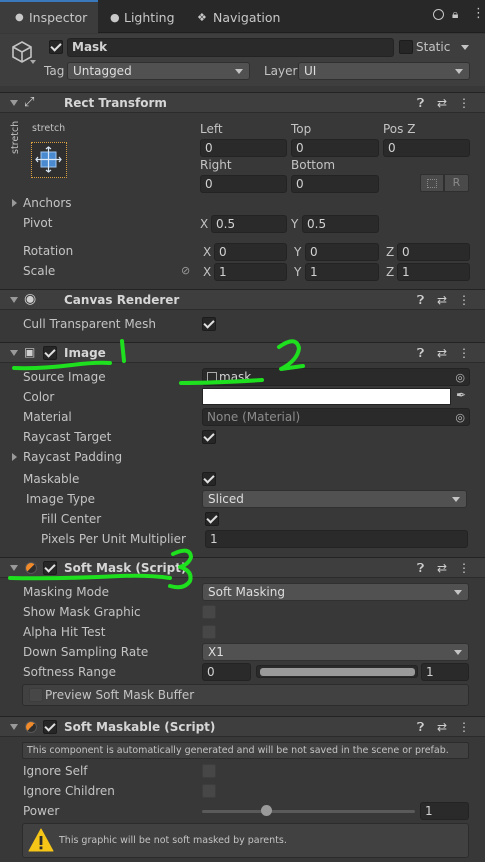 The width and height of the screenshot is (485, 862). What do you see at coordinates (291, 355) in the screenshot?
I see `annotation-number-two` at bounding box center [291, 355].